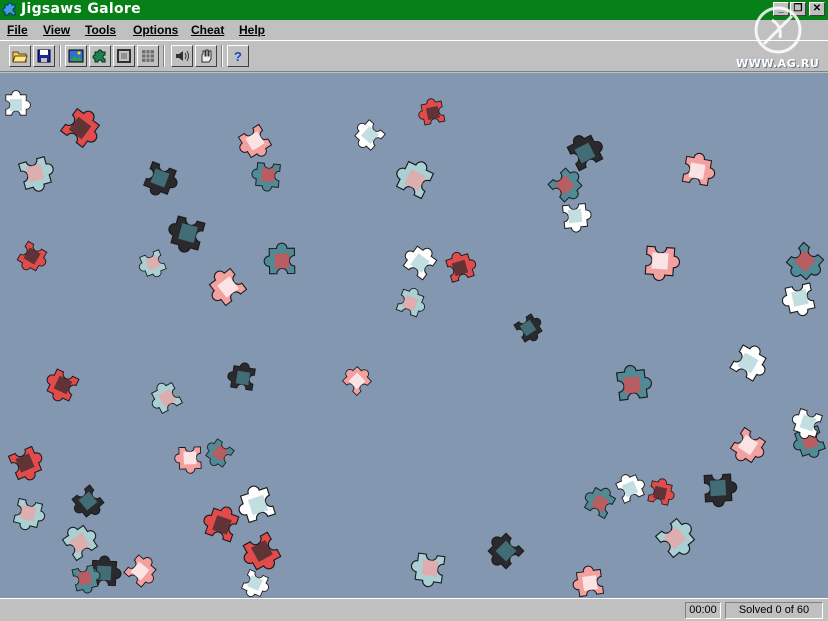 The image size is (828, 621). I want to click on help-button: ?, so click(238, 56).